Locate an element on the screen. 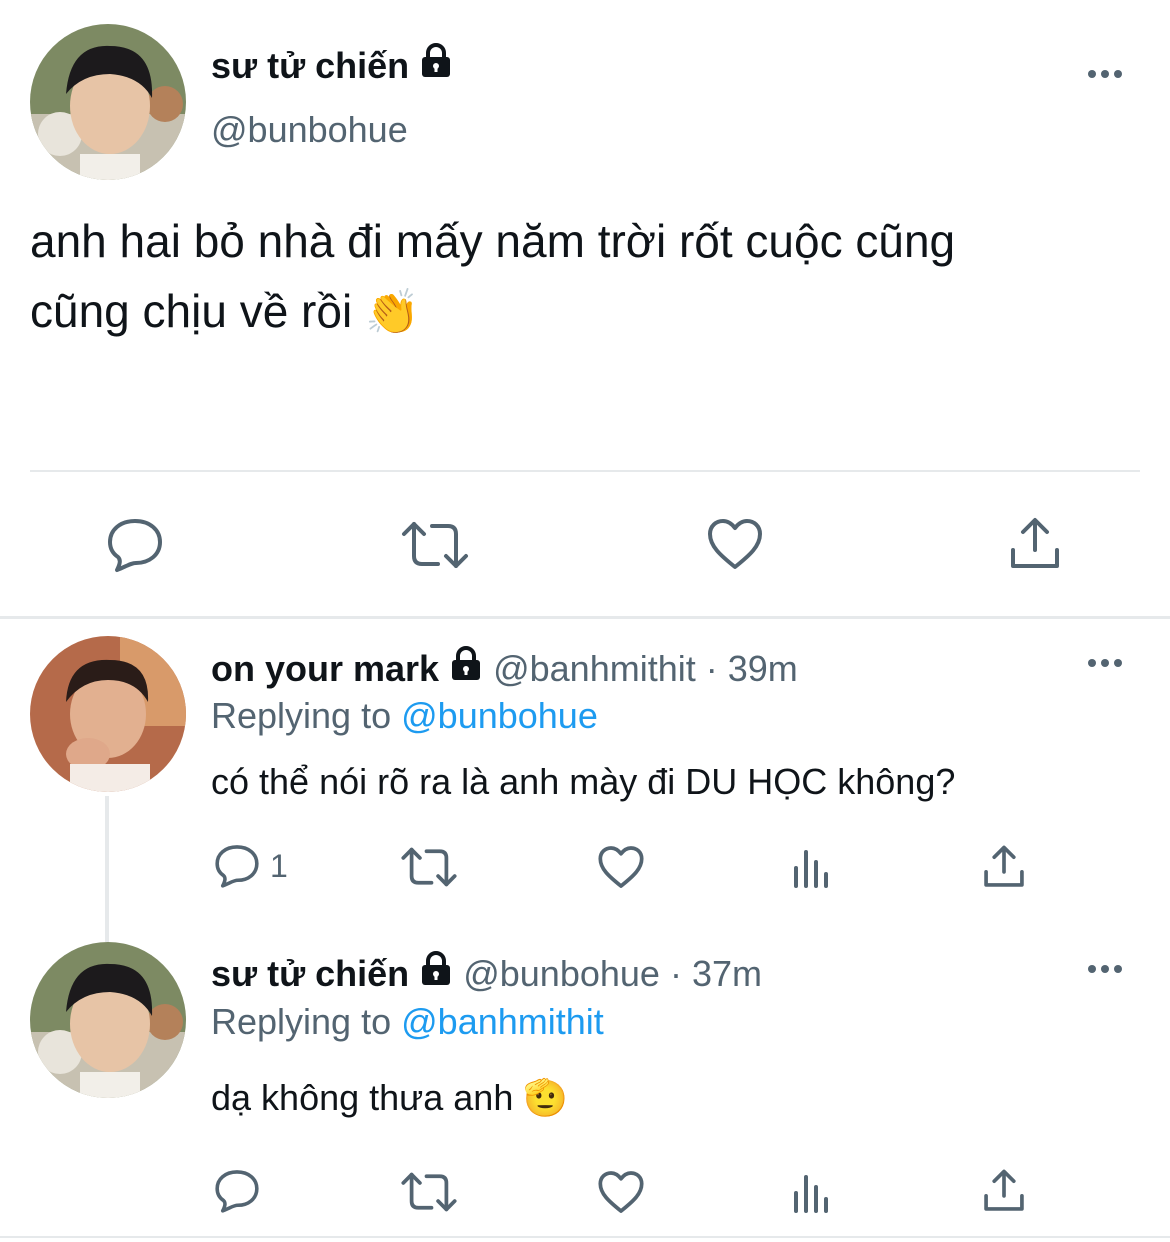 The width and height of the screenshot is (1170, 1242). reply-button is located at coordinates (135, 545).